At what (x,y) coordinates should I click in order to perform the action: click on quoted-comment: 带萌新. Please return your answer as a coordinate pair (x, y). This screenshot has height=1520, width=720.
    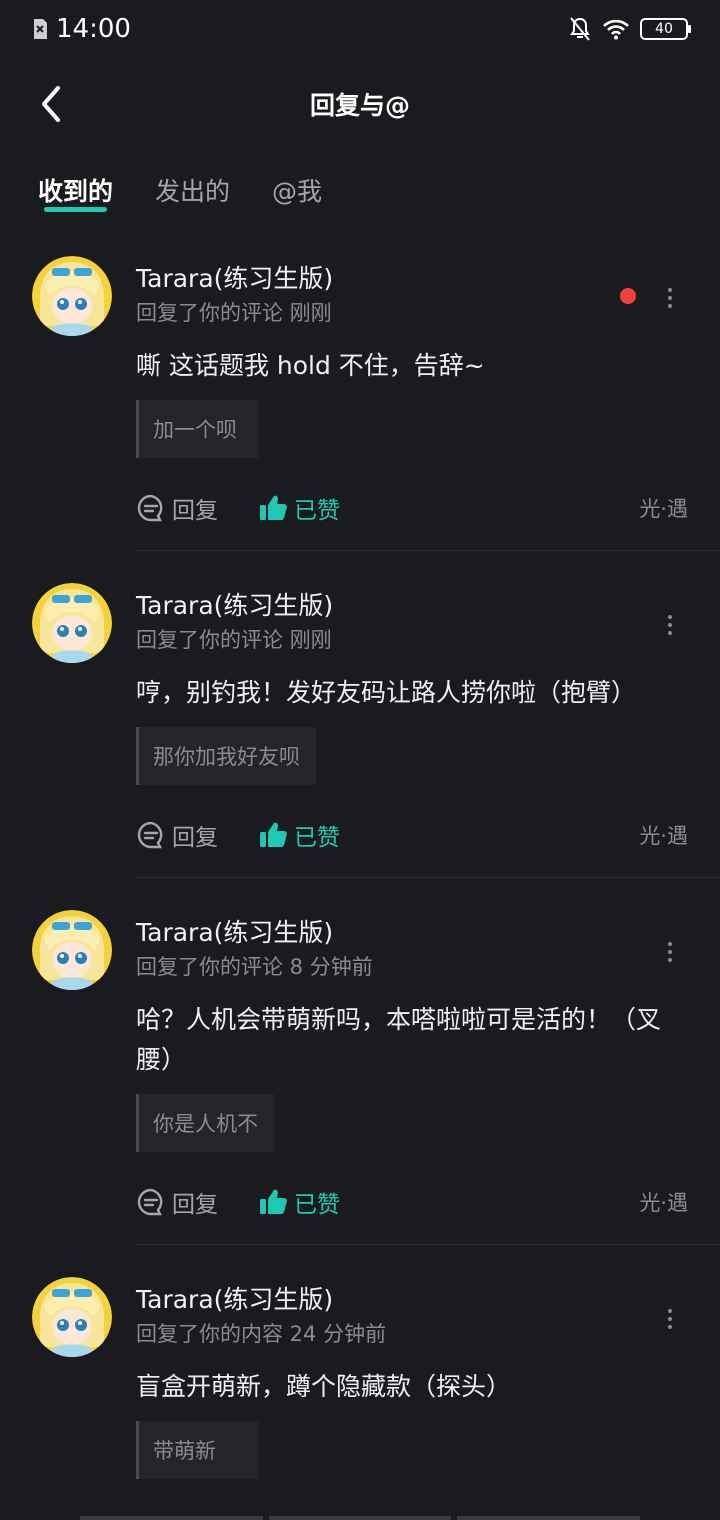
    Looking at the image, I should click on (197, 1450).